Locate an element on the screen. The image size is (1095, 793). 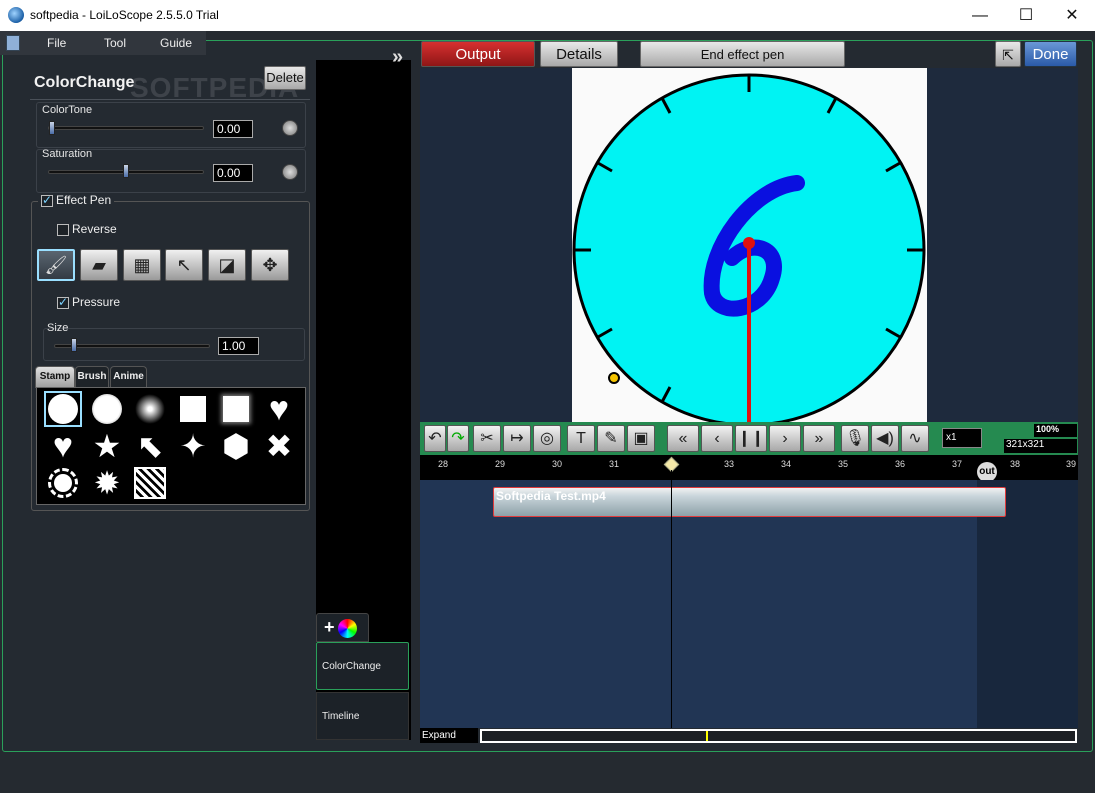
image-brush-tool-button: ▦ is located at coordinates (142, 265).